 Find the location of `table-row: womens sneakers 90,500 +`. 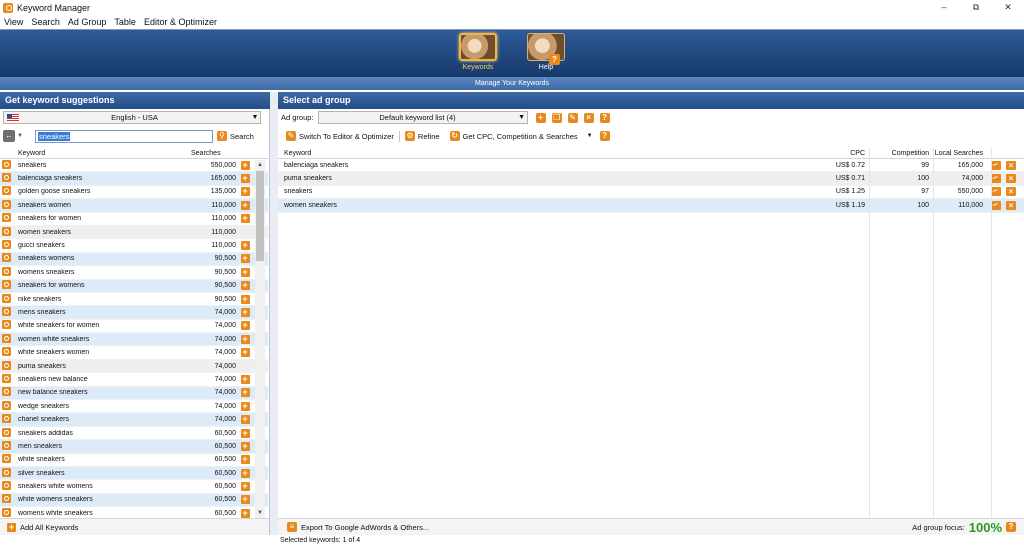

table-row: womens sneakers 90,500 + is located at coordinates (134, 273).